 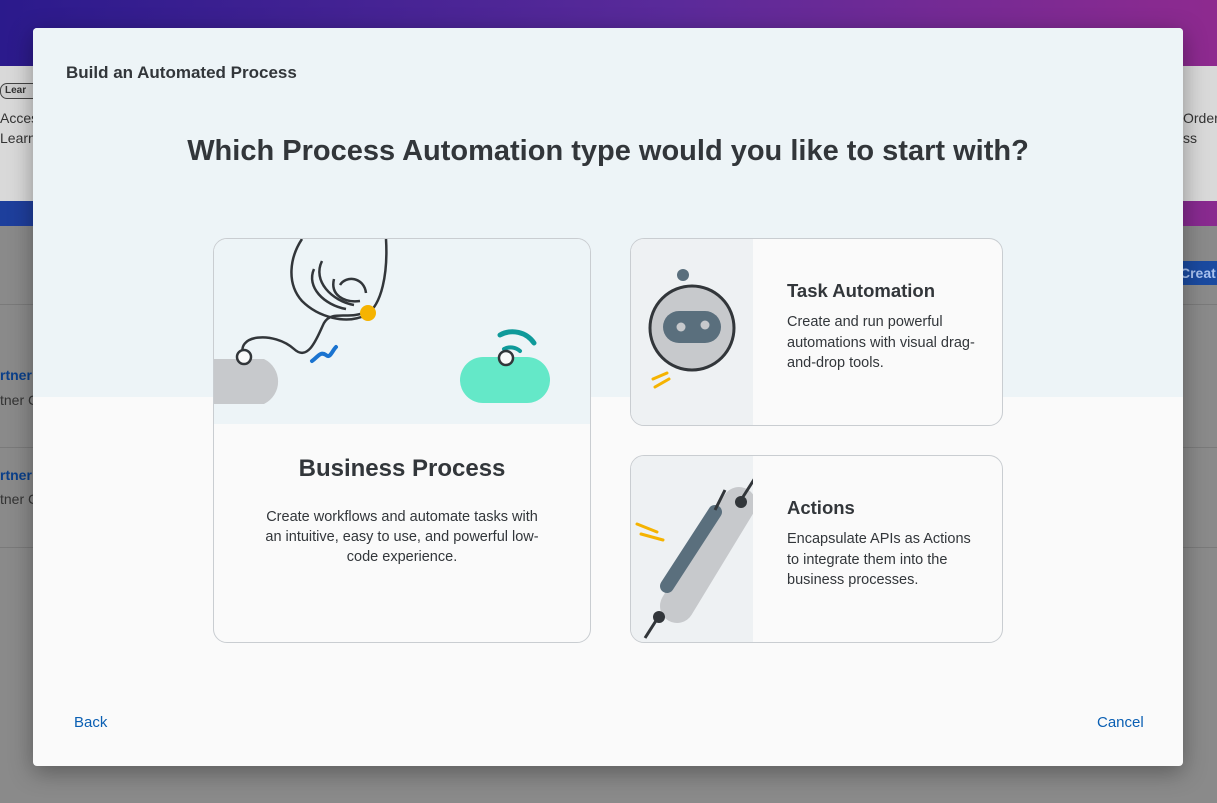 What do you see at coordinates (692, 332) in the screenshot?
I see `robot-icon` at bounding box center [692, 332].